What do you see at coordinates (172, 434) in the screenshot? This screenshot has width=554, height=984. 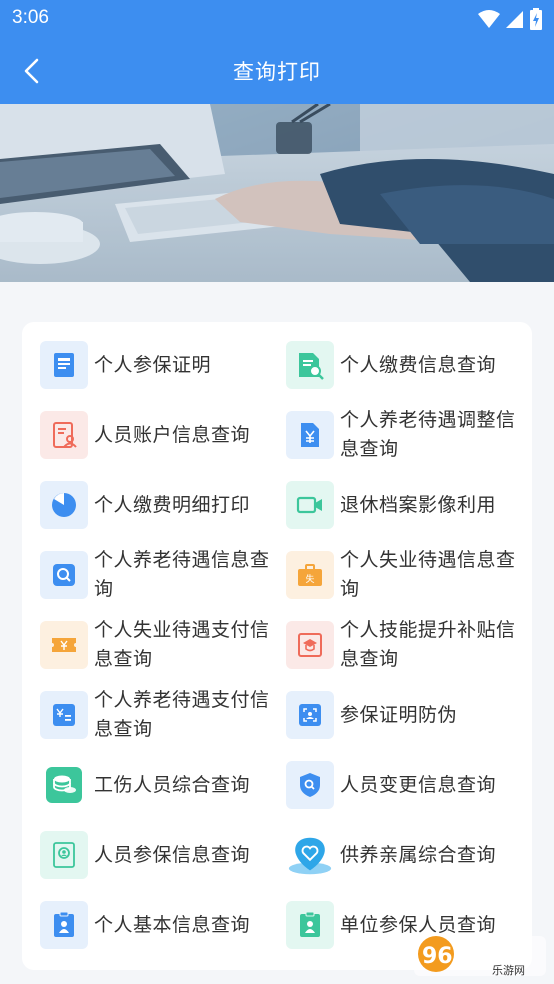 I see `menu-item-label: 人员账户信息查询` at bounding box center [172, 434].